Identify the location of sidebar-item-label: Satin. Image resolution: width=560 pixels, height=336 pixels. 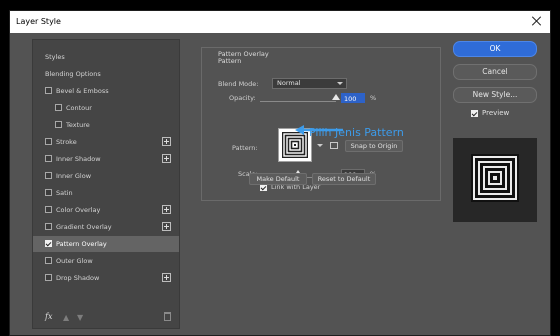
(64, 193).